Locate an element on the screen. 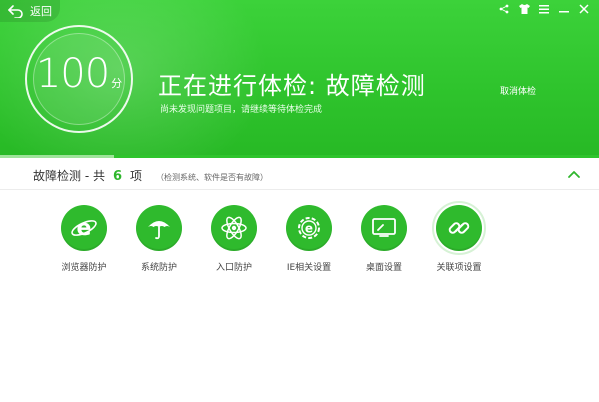 The height and width of the screenshot is (402, 599). ie-browser-icon: e is located at coordinates (84, 228).